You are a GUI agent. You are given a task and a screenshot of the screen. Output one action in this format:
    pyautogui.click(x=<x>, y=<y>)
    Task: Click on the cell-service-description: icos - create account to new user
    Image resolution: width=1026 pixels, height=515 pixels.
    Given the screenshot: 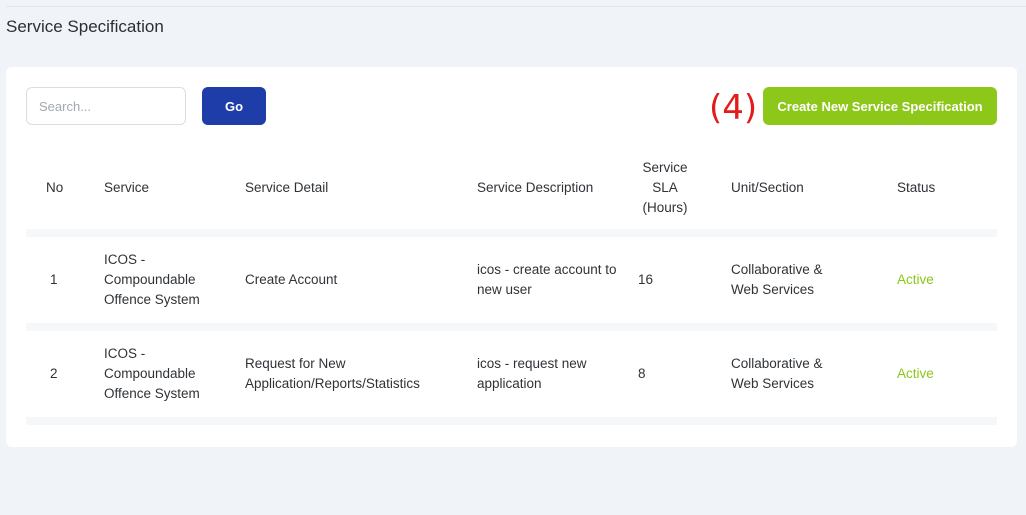 What is the action you would take?
    pyautogui.click(x=547, y=279)
    